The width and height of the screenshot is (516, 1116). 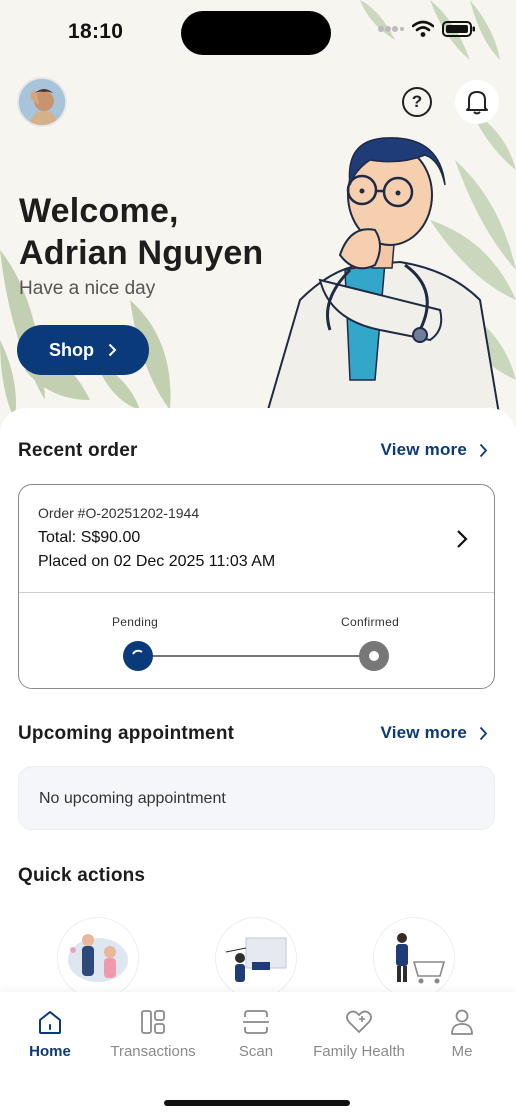 I want to click on scan-icon, so click(x=256, y=1022).